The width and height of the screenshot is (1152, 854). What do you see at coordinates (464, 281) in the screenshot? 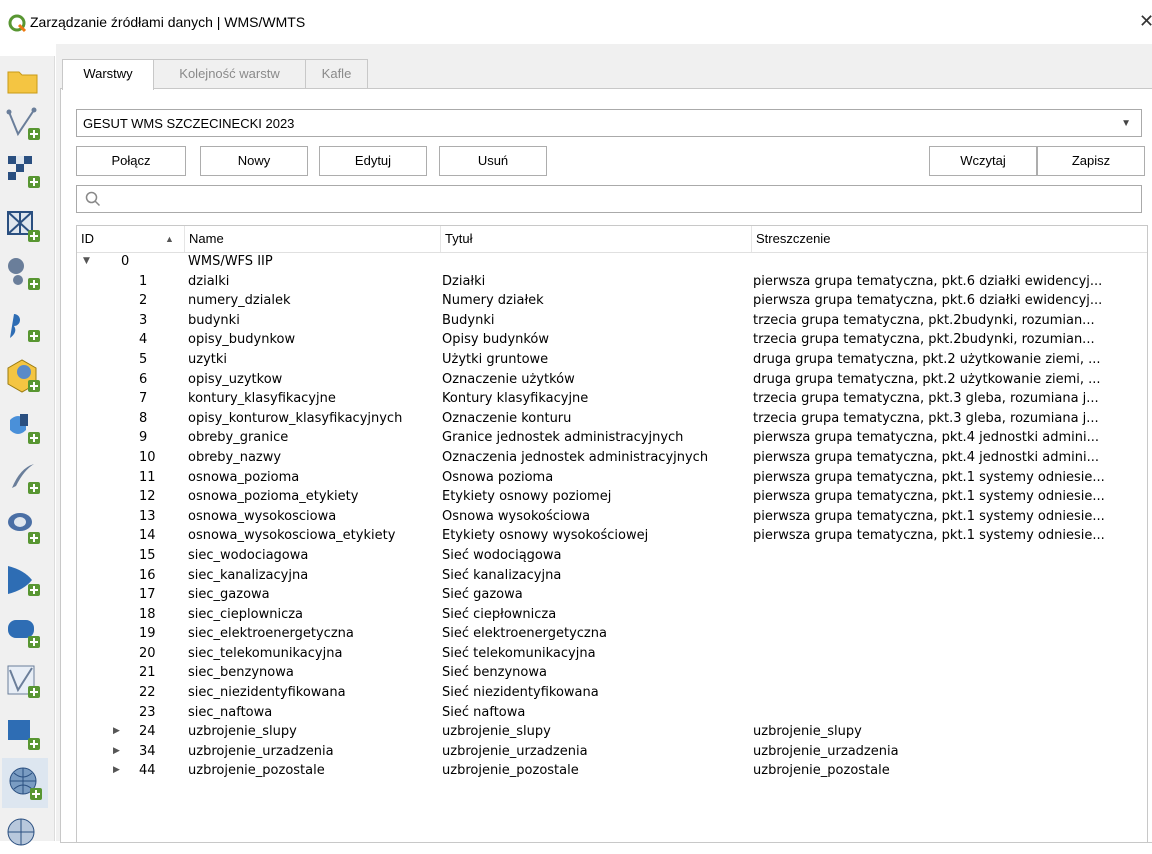
I see `row-title: Działki` at bounding box center [464, 281].